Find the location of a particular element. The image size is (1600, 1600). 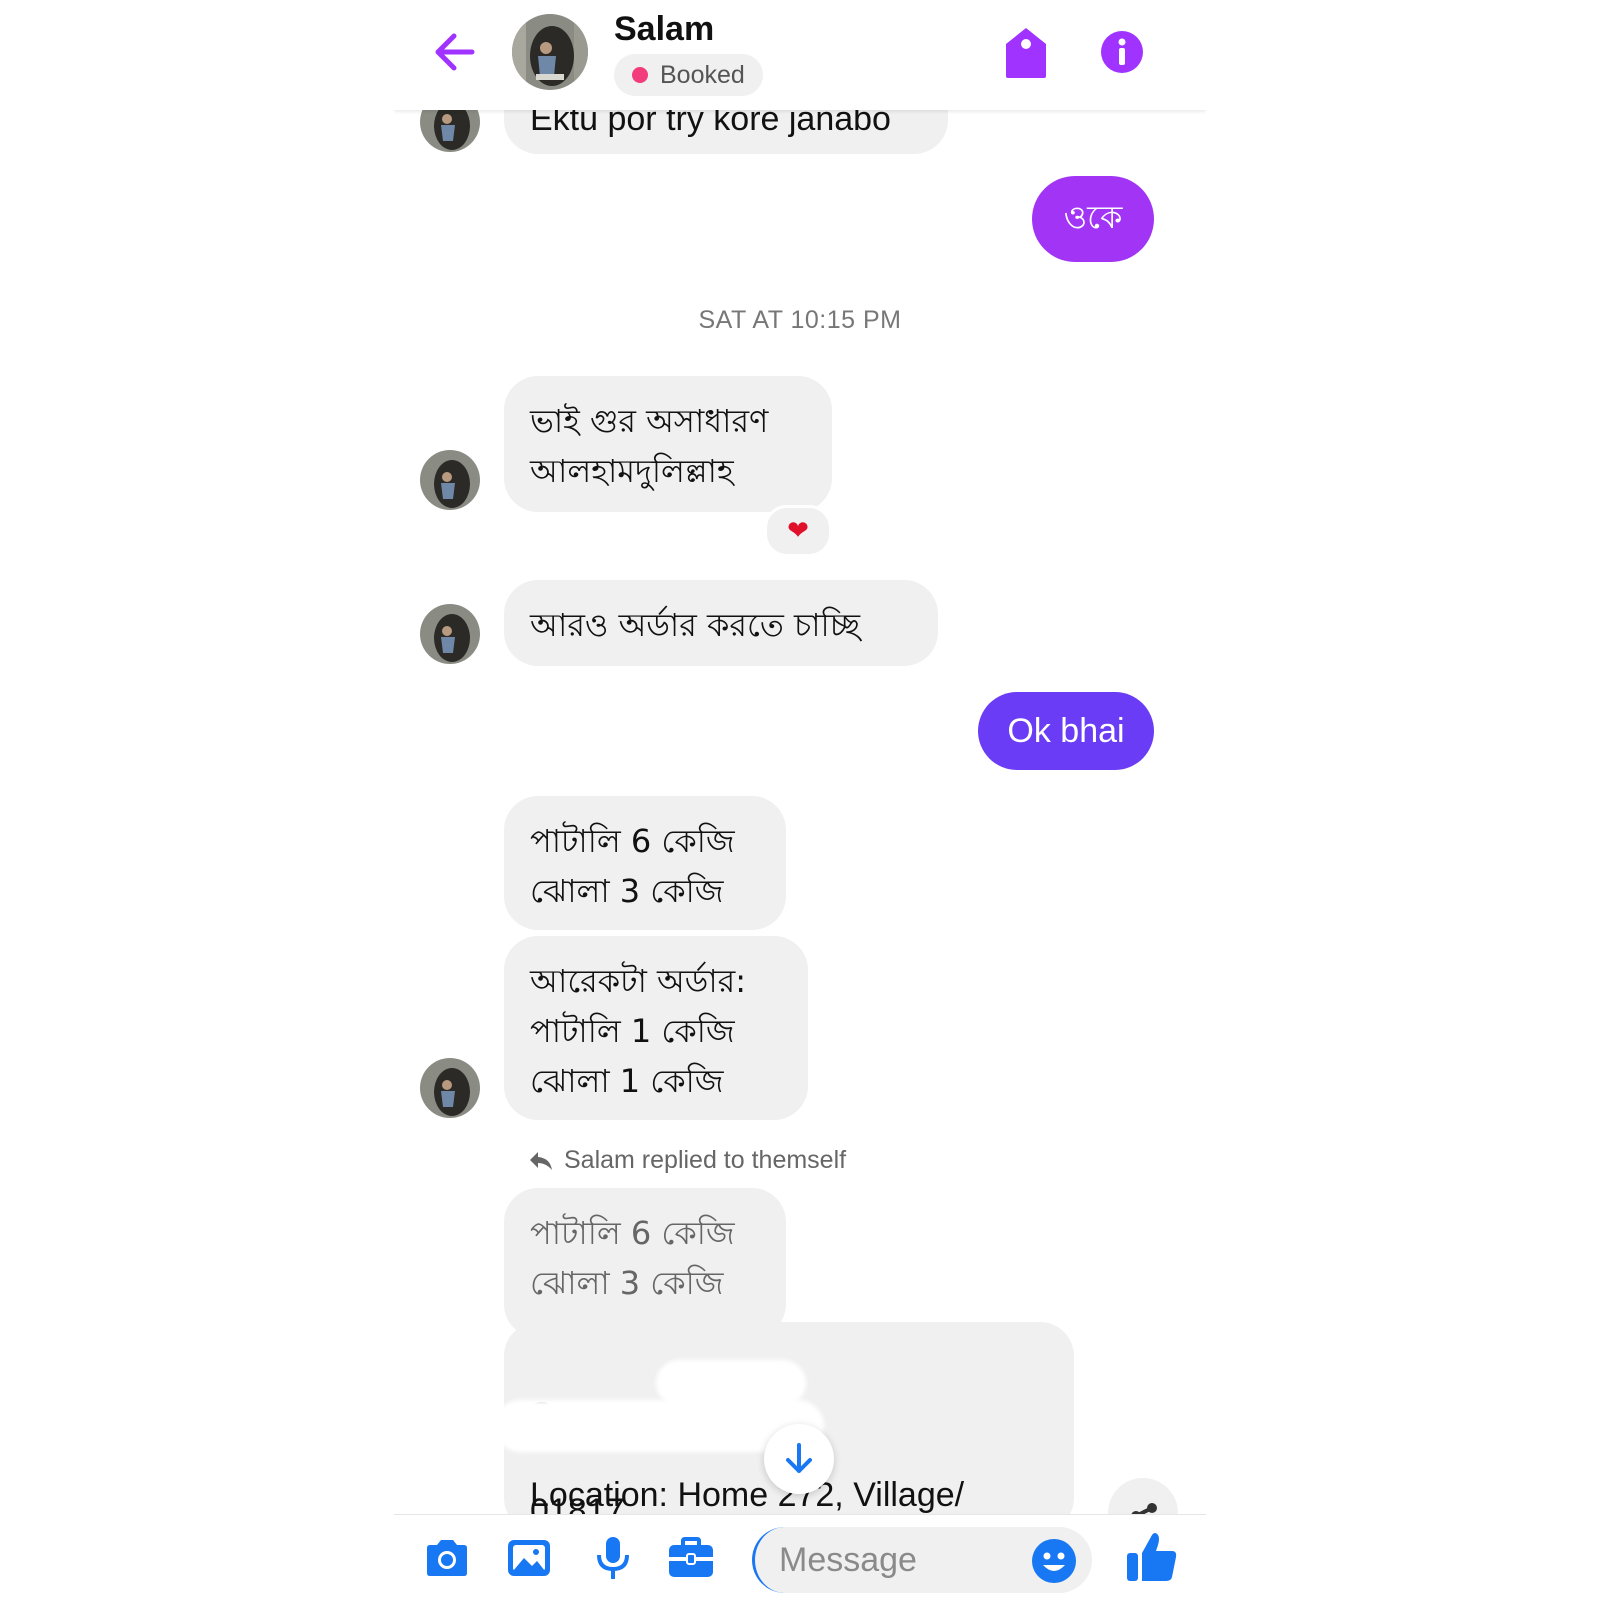

message-composer is located at coordinates (800, 1557).